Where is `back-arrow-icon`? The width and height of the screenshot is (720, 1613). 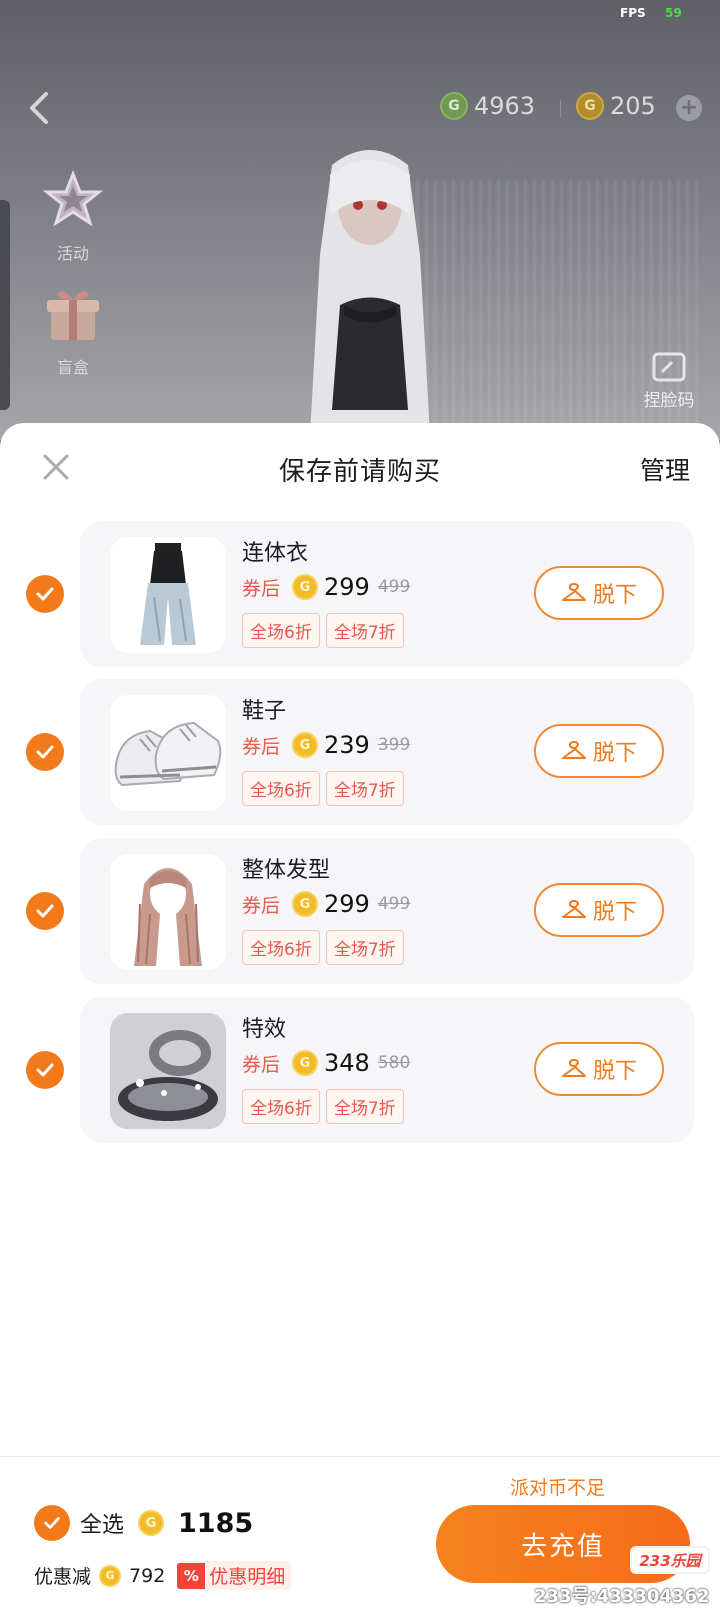
back-arrow-icon is located at coordinates (40, 108).